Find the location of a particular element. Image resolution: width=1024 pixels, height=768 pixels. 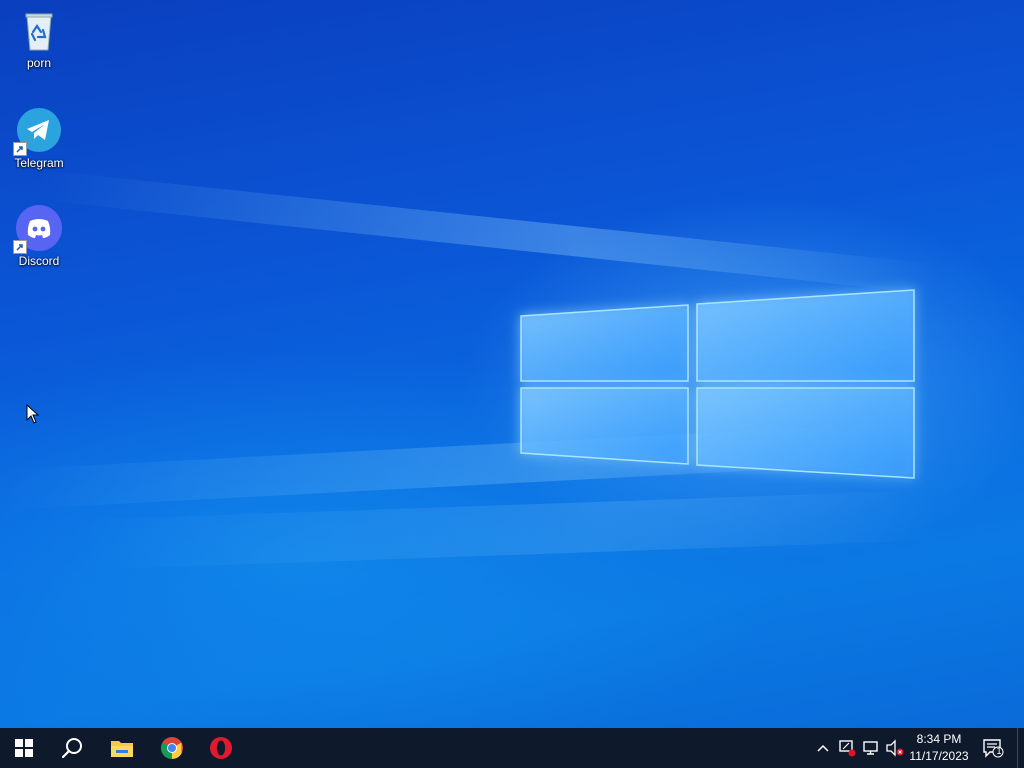

folder-icon is located at coordinates (122, 749).